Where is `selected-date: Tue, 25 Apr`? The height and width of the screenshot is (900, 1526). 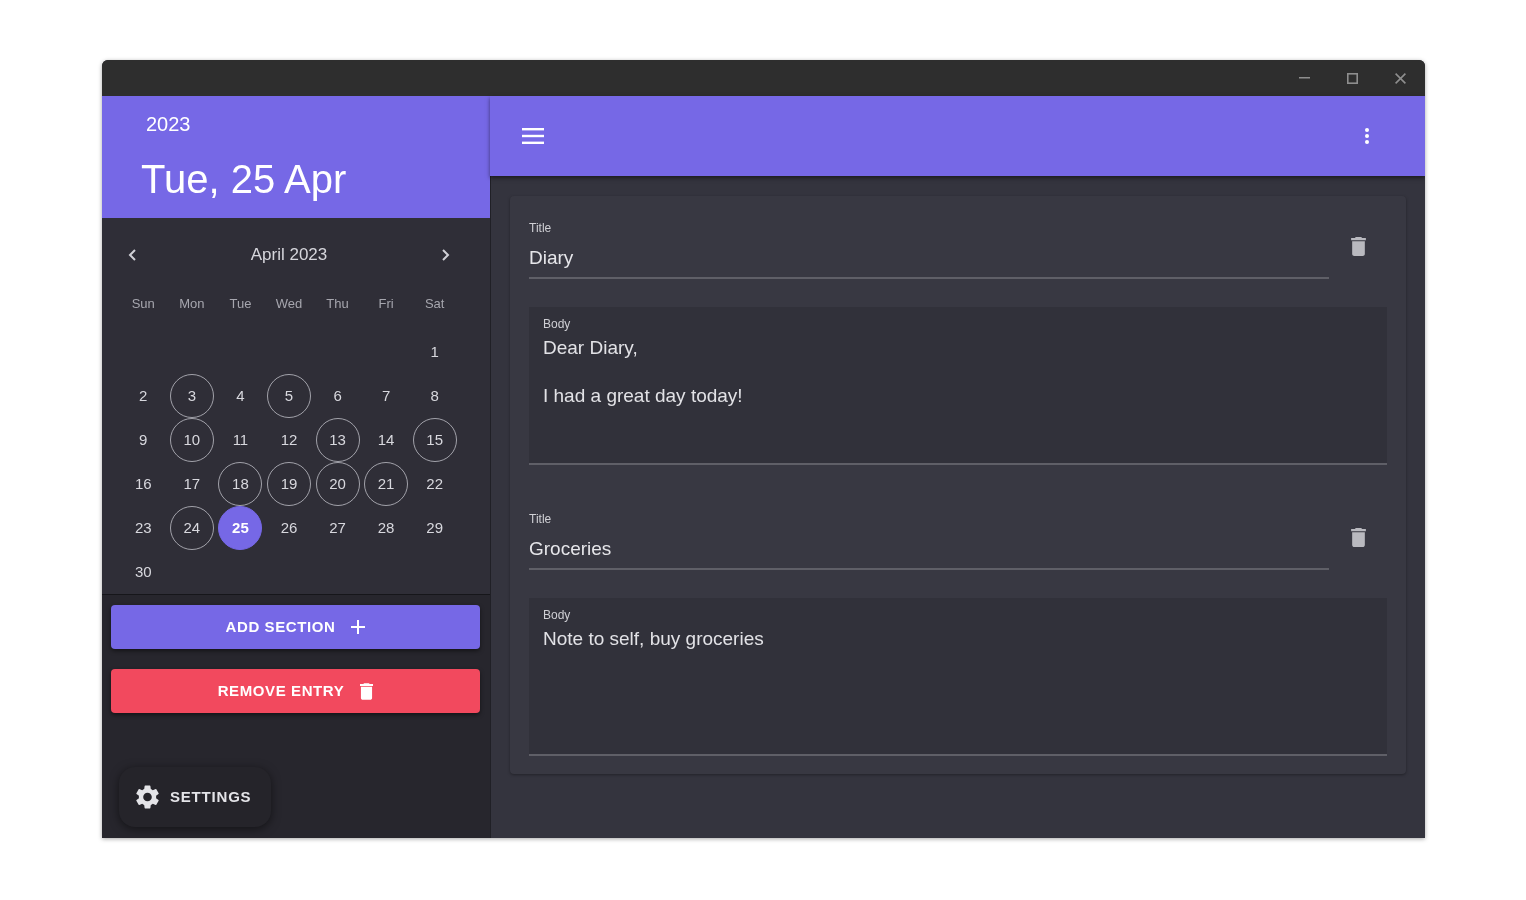 selected-date: Tue, 25 Apr is located at coordinates (244, 179).